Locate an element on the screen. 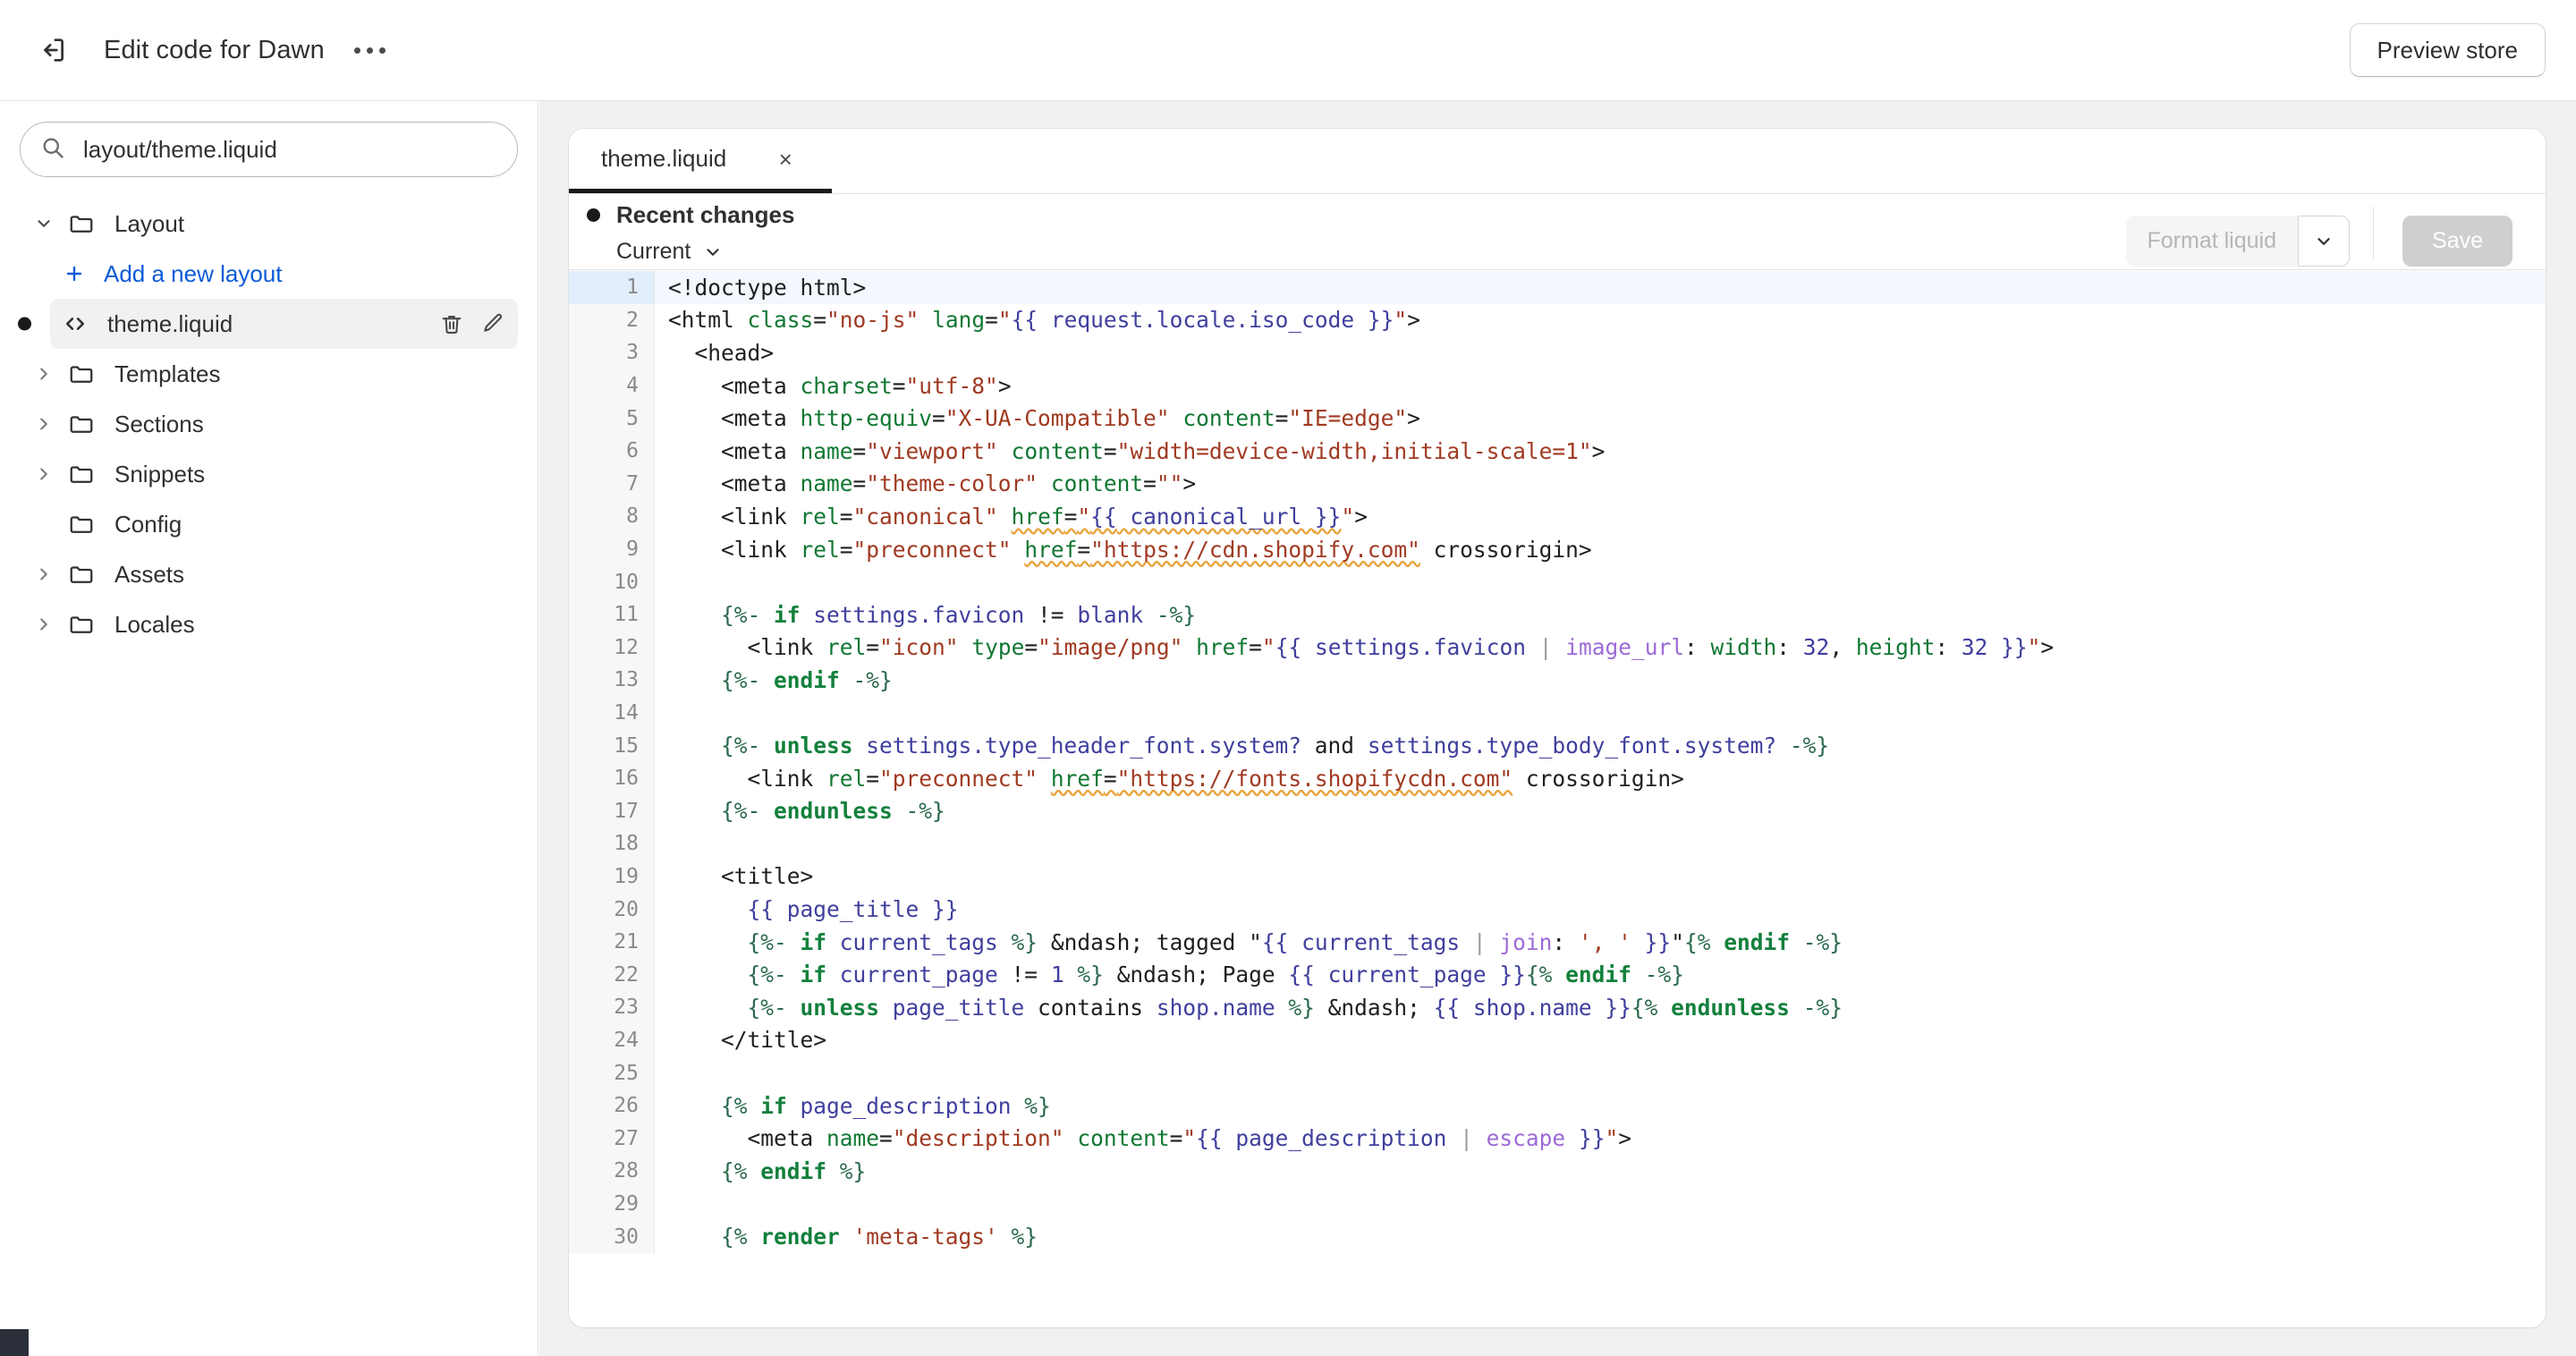 This screenshot has width=2576, height=1356. code-line: 30 {% render 'meta-tags' %} is located at coordinates (1557, 1236).